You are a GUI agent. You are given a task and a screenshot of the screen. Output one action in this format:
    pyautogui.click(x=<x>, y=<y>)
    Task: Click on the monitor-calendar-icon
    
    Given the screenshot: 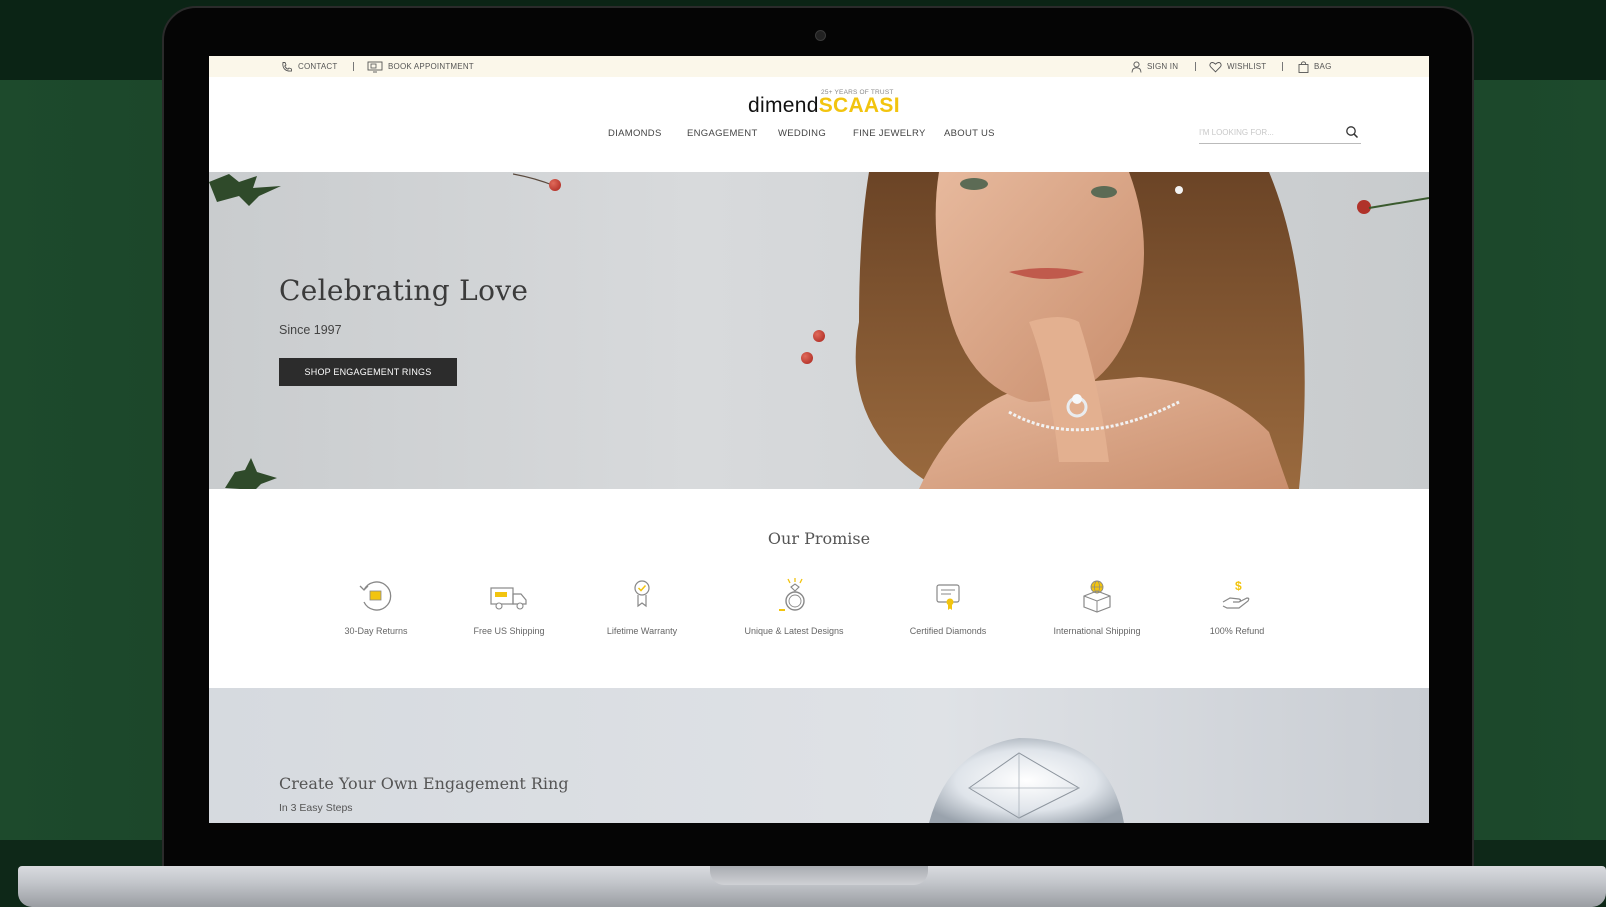 What is the action you would take?
    pyautogui.click(x=375, y=67)
    